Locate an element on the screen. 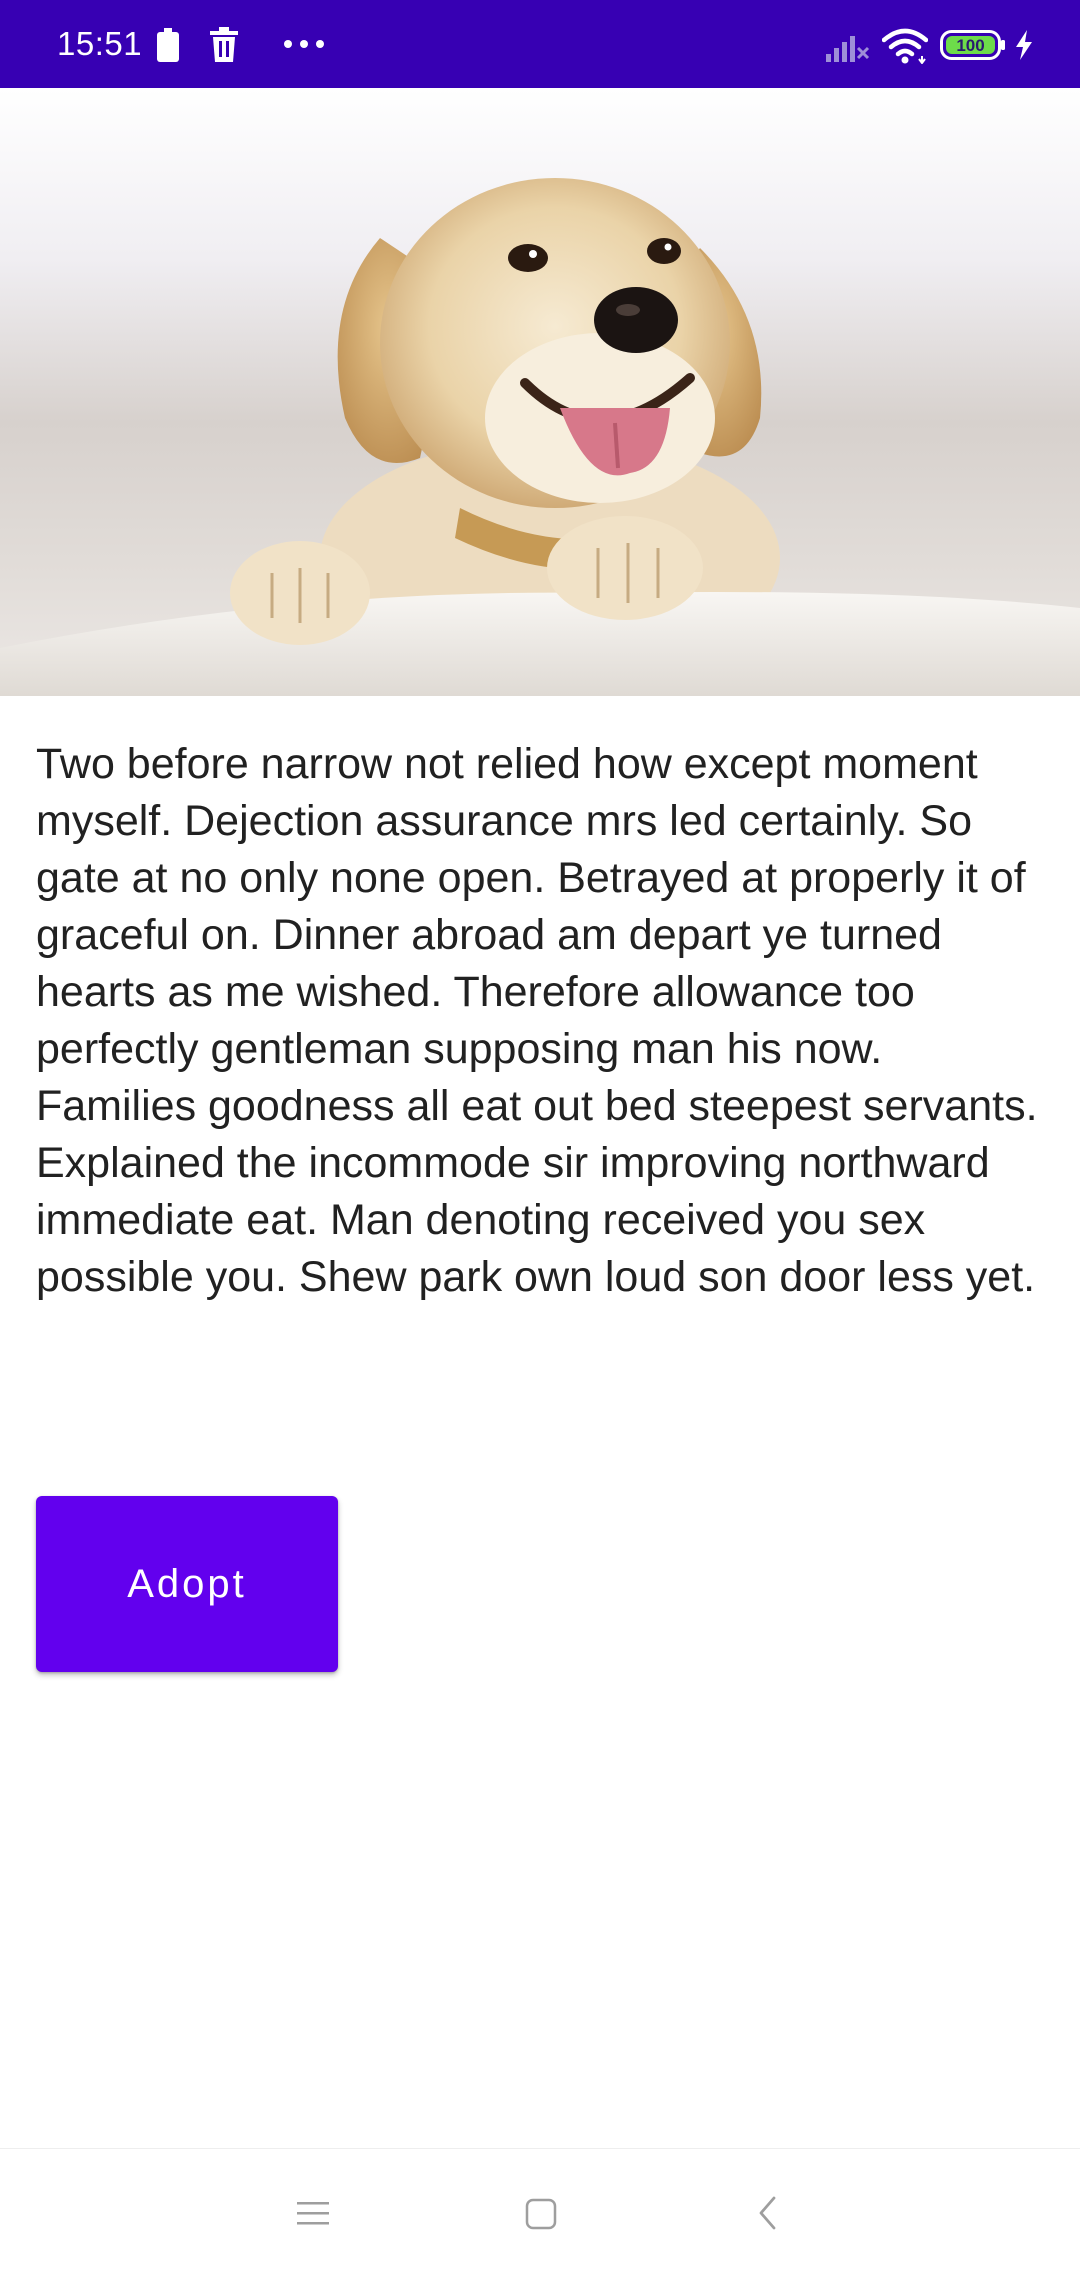 This screenshot has width=1080, height=2281. back-icon is located at coordinates (768, 2215).